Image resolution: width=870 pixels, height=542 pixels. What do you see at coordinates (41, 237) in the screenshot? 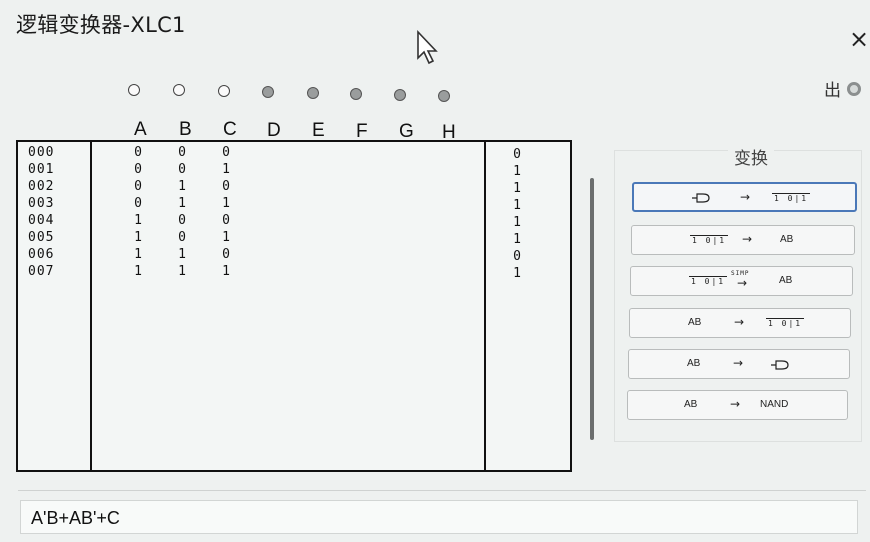
I see `row-index: 005` at bounding box center [41, 237].